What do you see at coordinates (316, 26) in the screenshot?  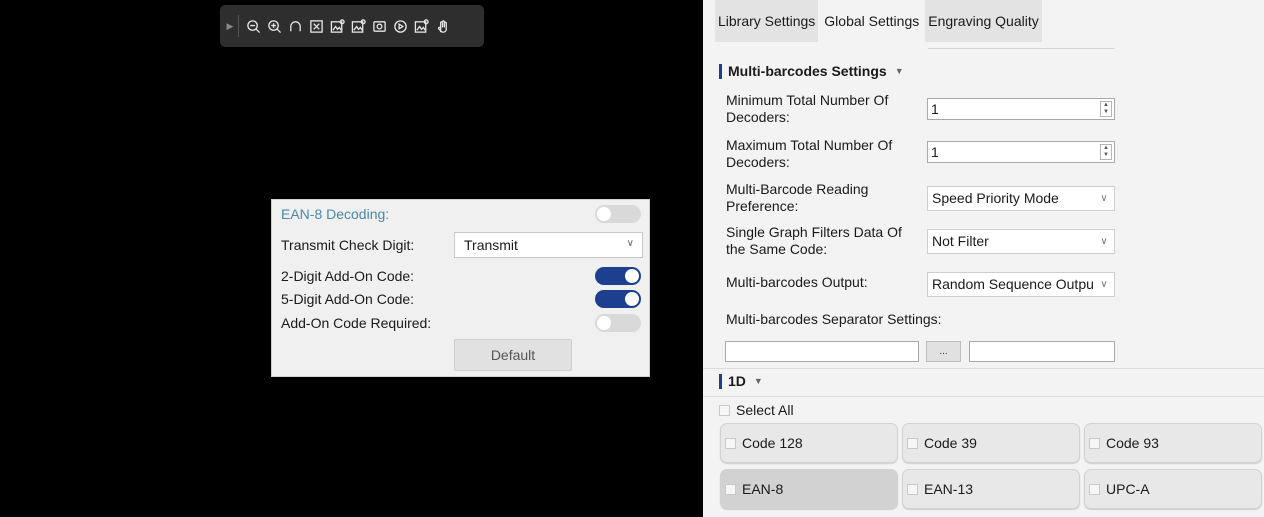 I see `fit-image-icon` at bounding box center [316, 26].